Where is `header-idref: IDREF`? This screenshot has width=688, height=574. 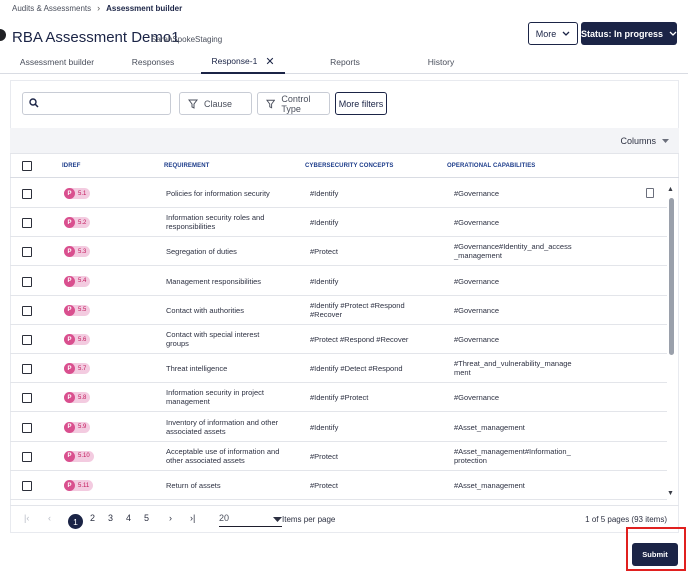
header-idref: IDREF is located at coordinates (71, 166).